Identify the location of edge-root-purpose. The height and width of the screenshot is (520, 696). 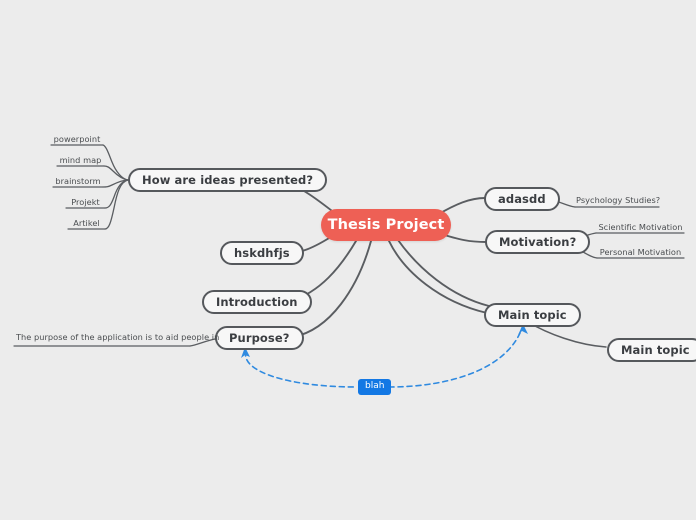
(332, 289).